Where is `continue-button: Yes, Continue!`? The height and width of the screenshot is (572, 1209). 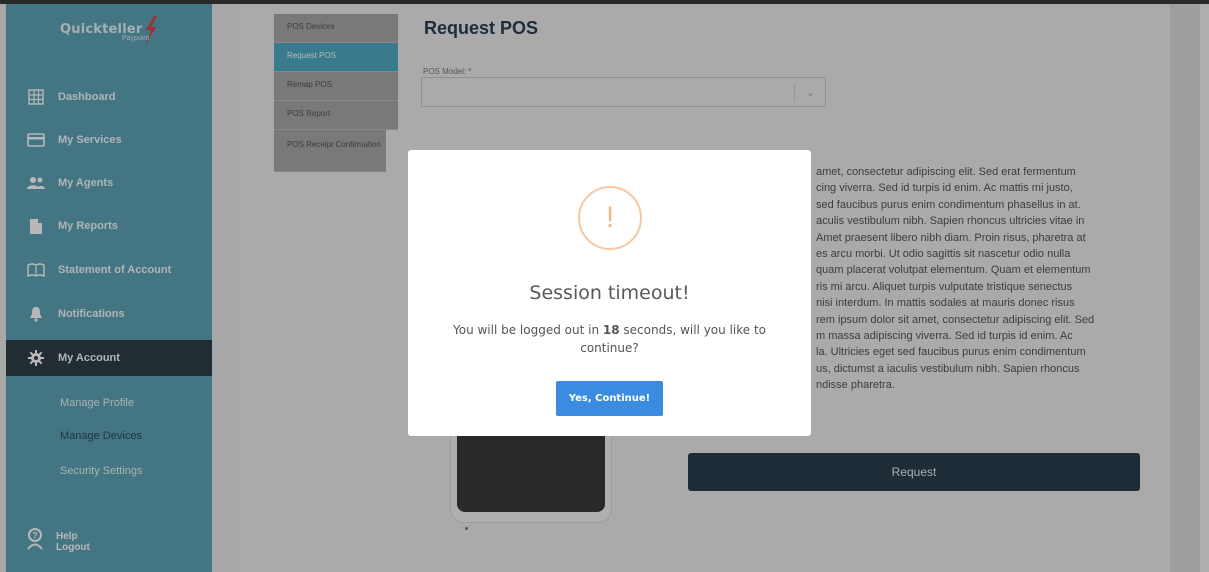 continue-button: Yes, Continue! is located at coordinates (609, 398).